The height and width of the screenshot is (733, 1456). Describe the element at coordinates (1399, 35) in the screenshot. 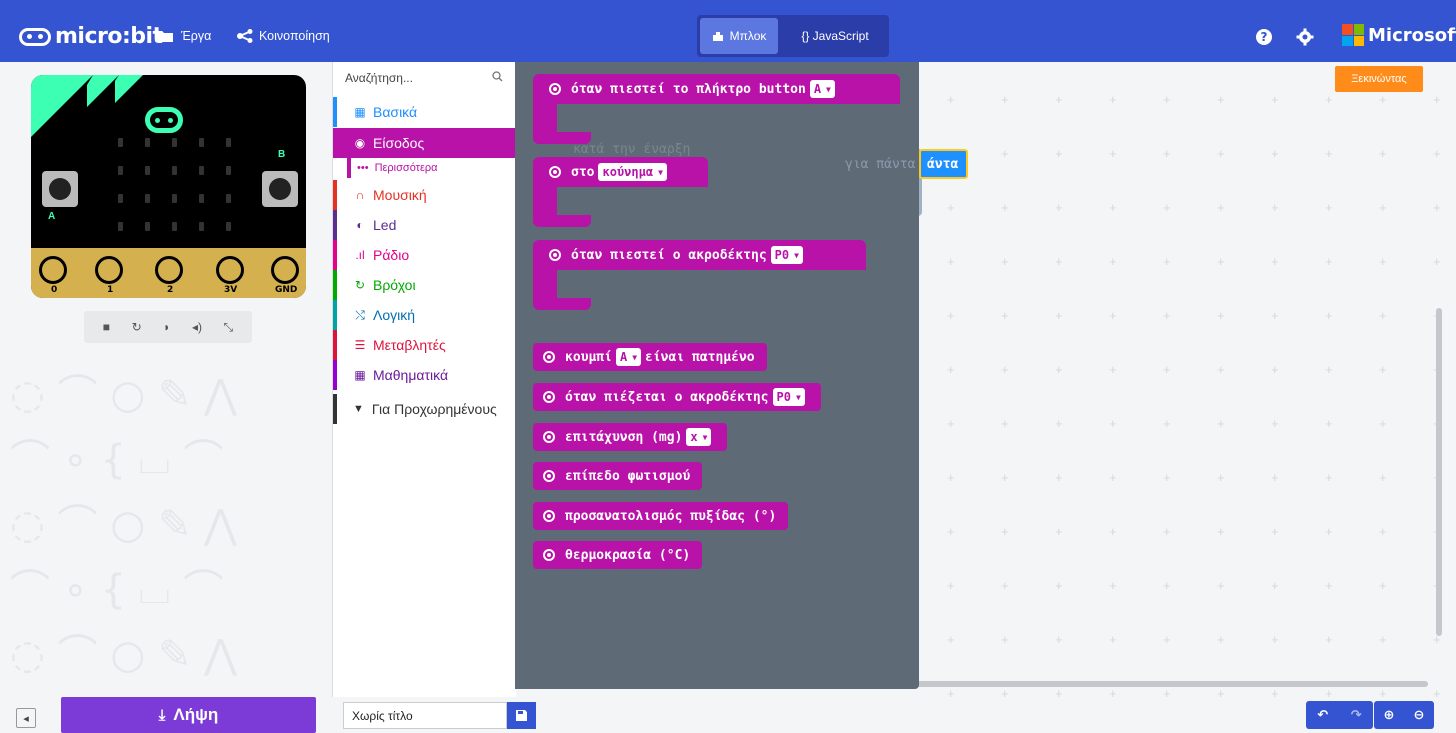

I see `microsoft-link: Microsoft` at that location.